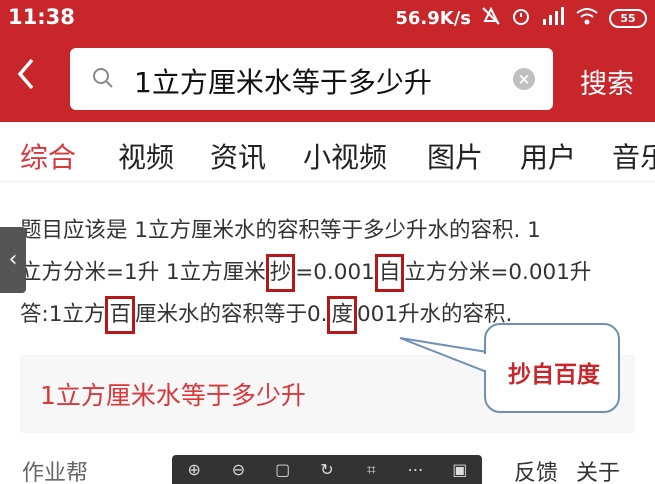 This screenshot has height=484, width=655. I want to click on more-icon: ⋯, so click(416, 470).